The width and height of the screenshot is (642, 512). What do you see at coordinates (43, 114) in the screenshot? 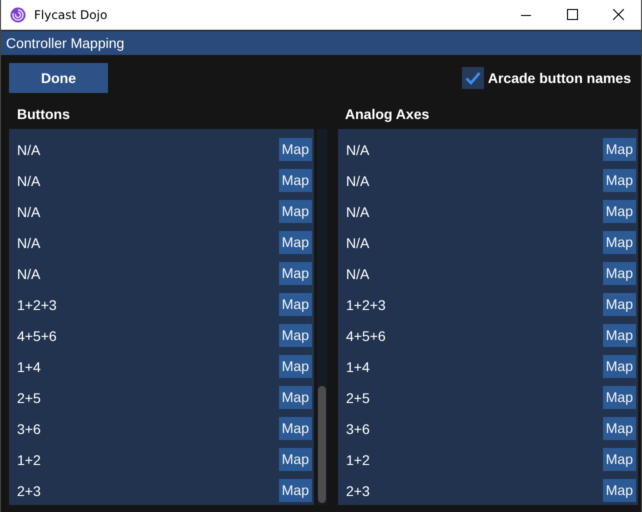
I see `section-title: Buttons` at bounding box center [43, 114].